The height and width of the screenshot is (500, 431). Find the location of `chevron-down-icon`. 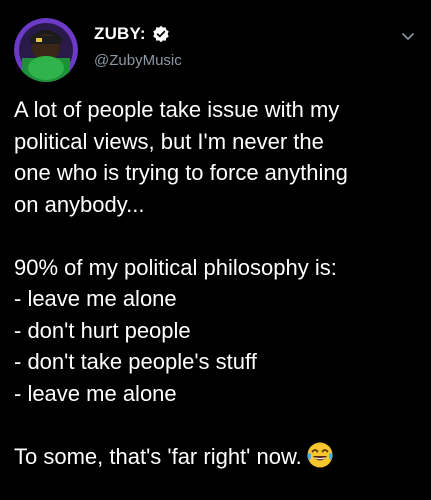

chevron-down-icon is located at coordinates (408, 36).